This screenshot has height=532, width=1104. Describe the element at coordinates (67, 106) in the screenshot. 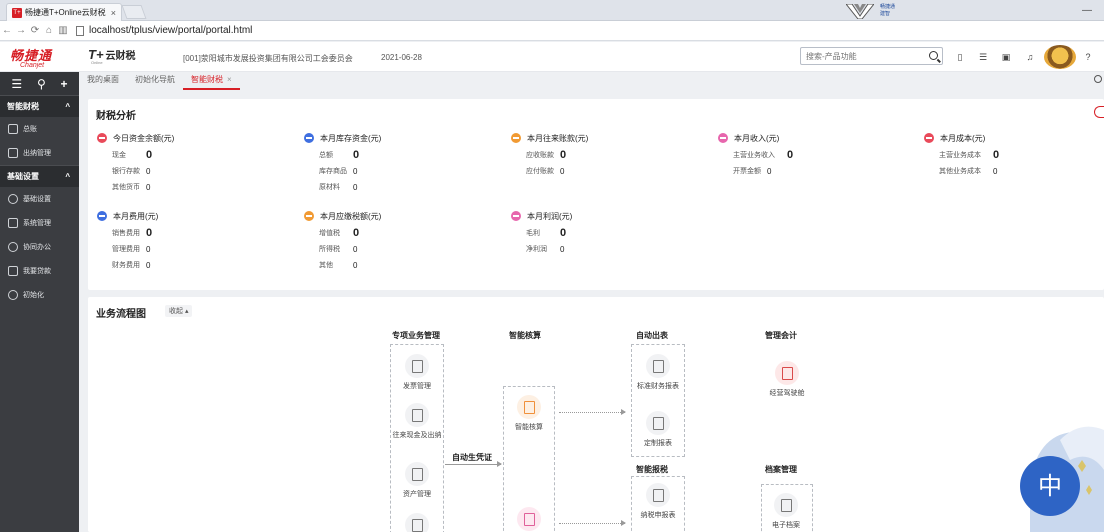

I see `chevron-up-icon: ^` at that location.